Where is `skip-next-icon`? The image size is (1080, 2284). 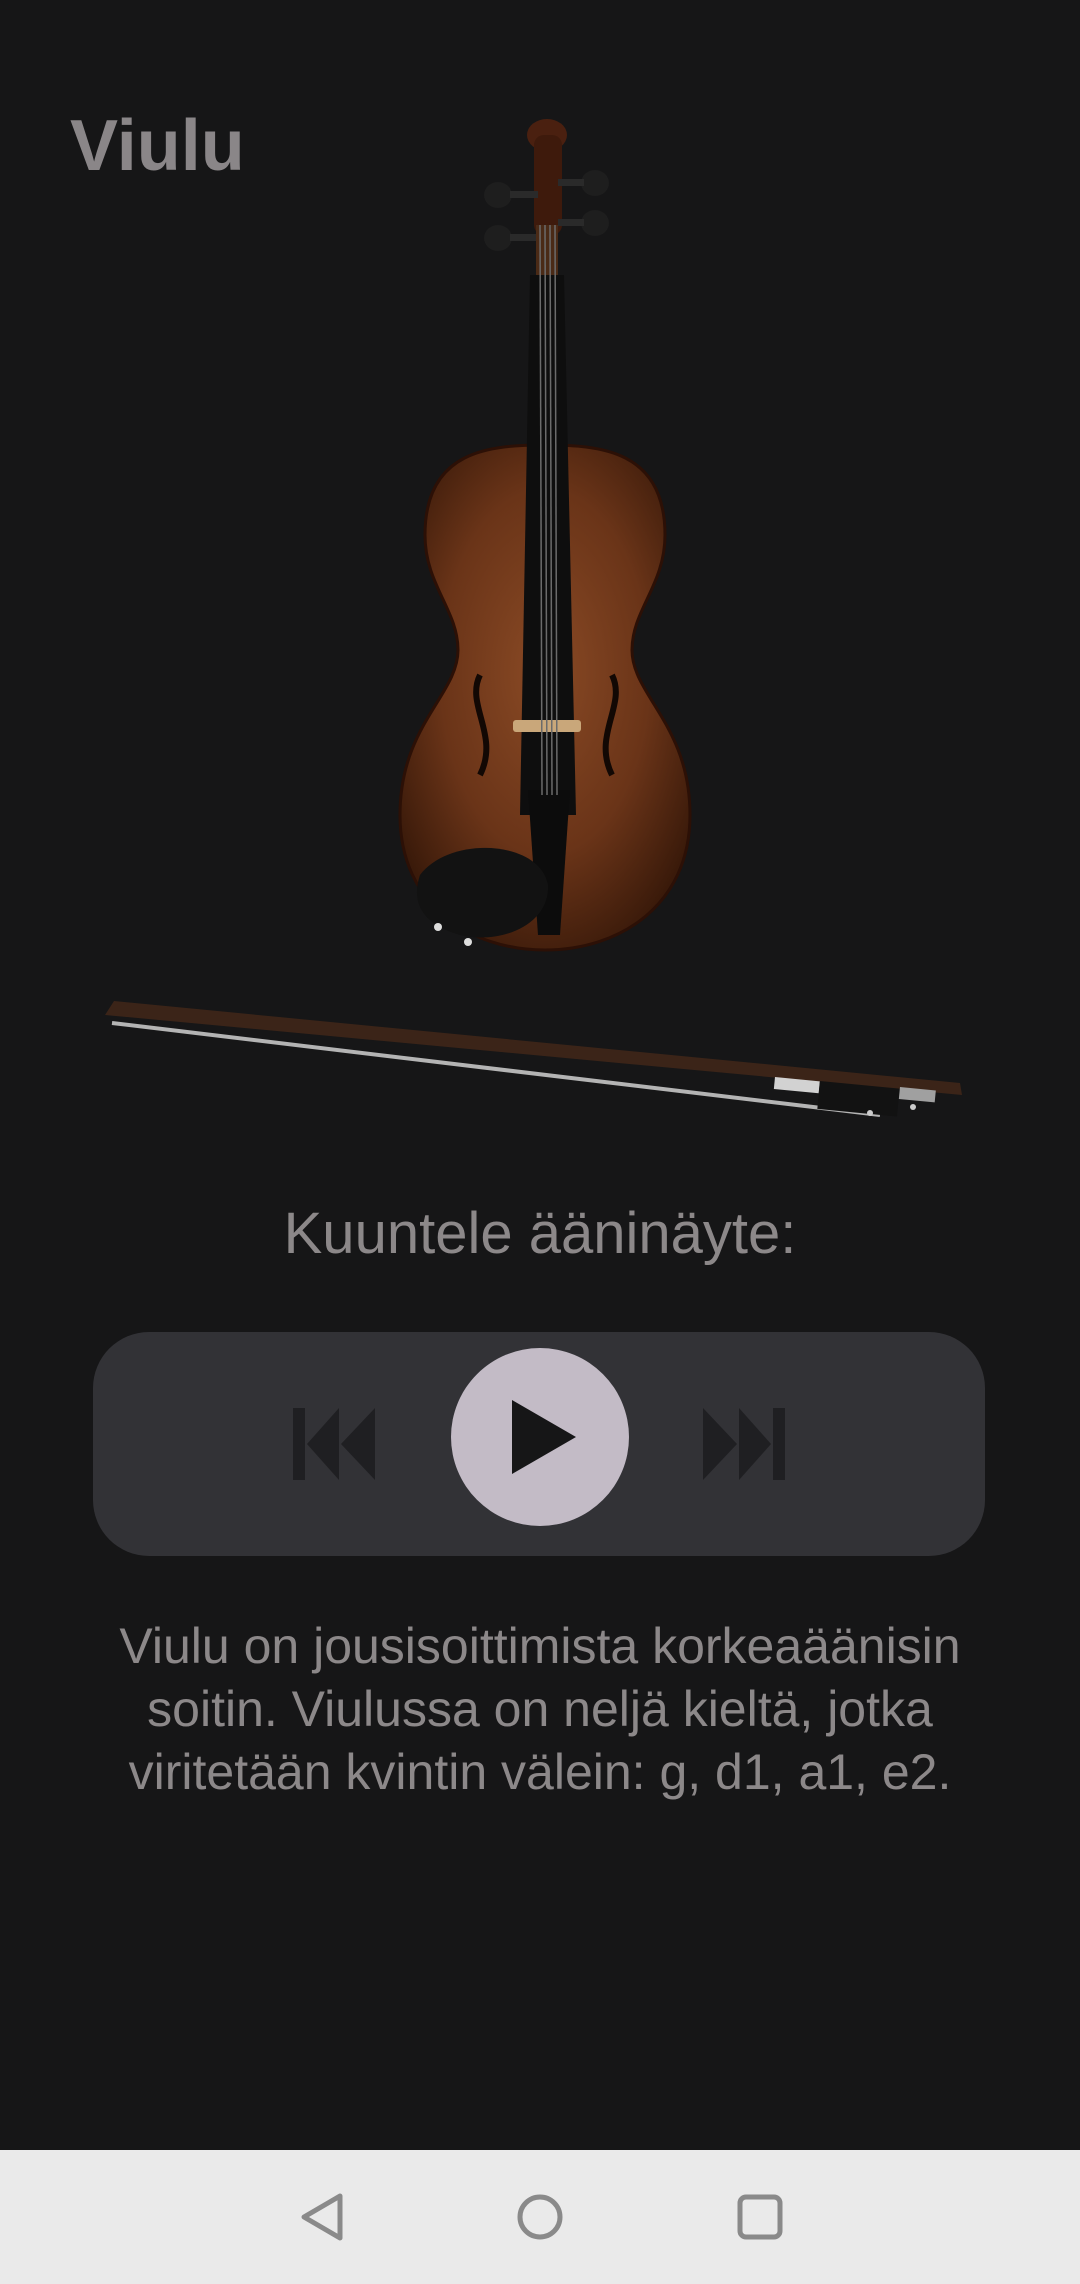 skip-next-icon is located at coordinates (744, 1444).